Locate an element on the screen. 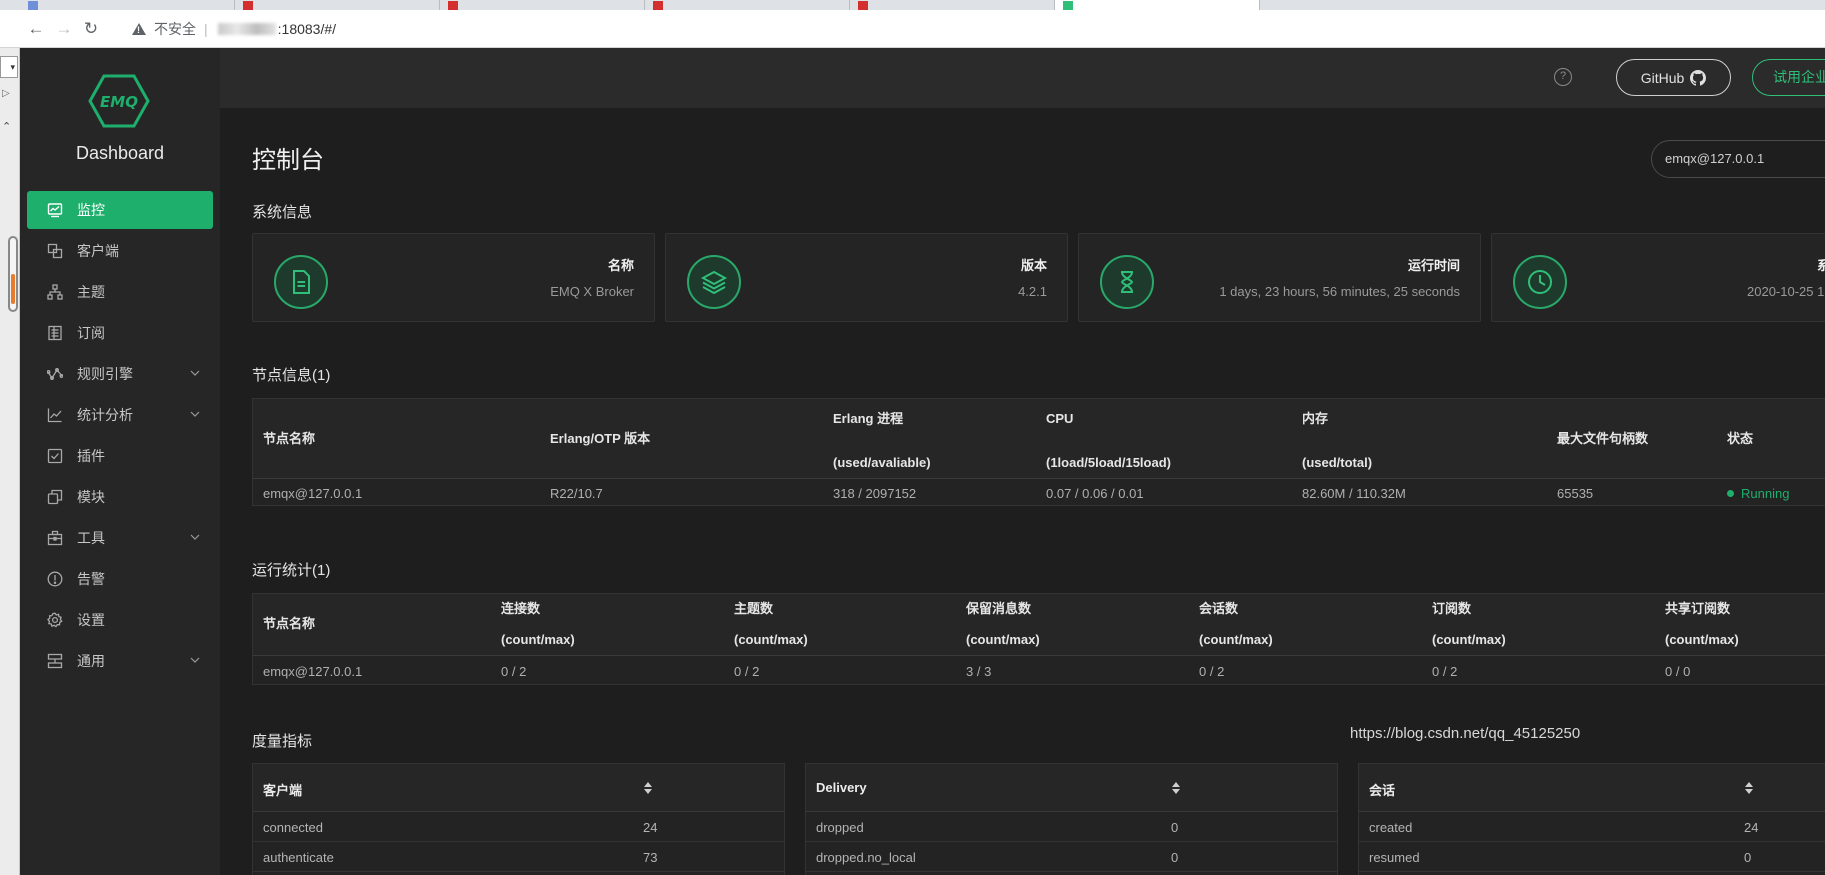  node-select: emqx@127.0.0.1 is located at coordinates (1738, 159).